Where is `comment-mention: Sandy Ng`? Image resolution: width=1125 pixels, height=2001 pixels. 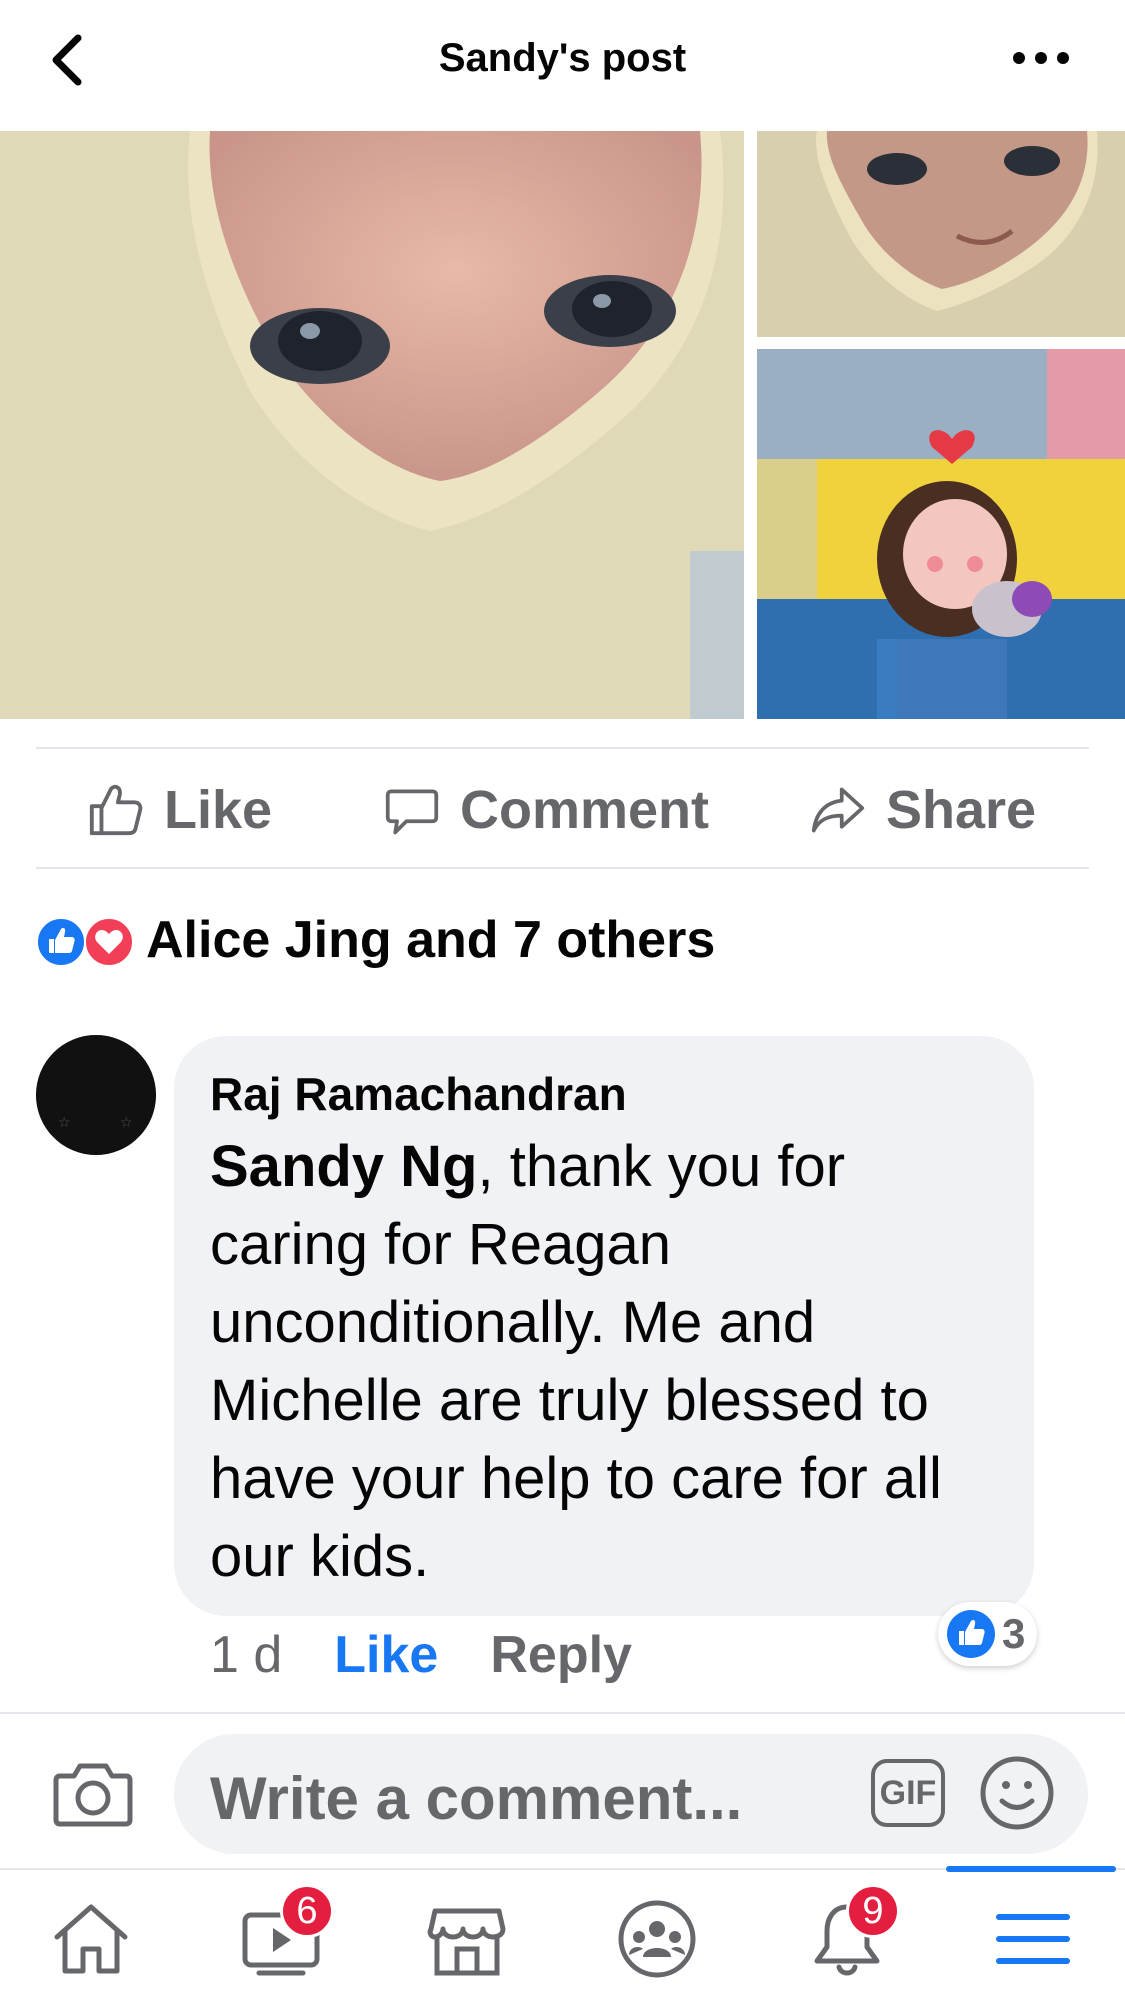 comment-mention: Sandy Ng is located at coordinates (344, 1166).